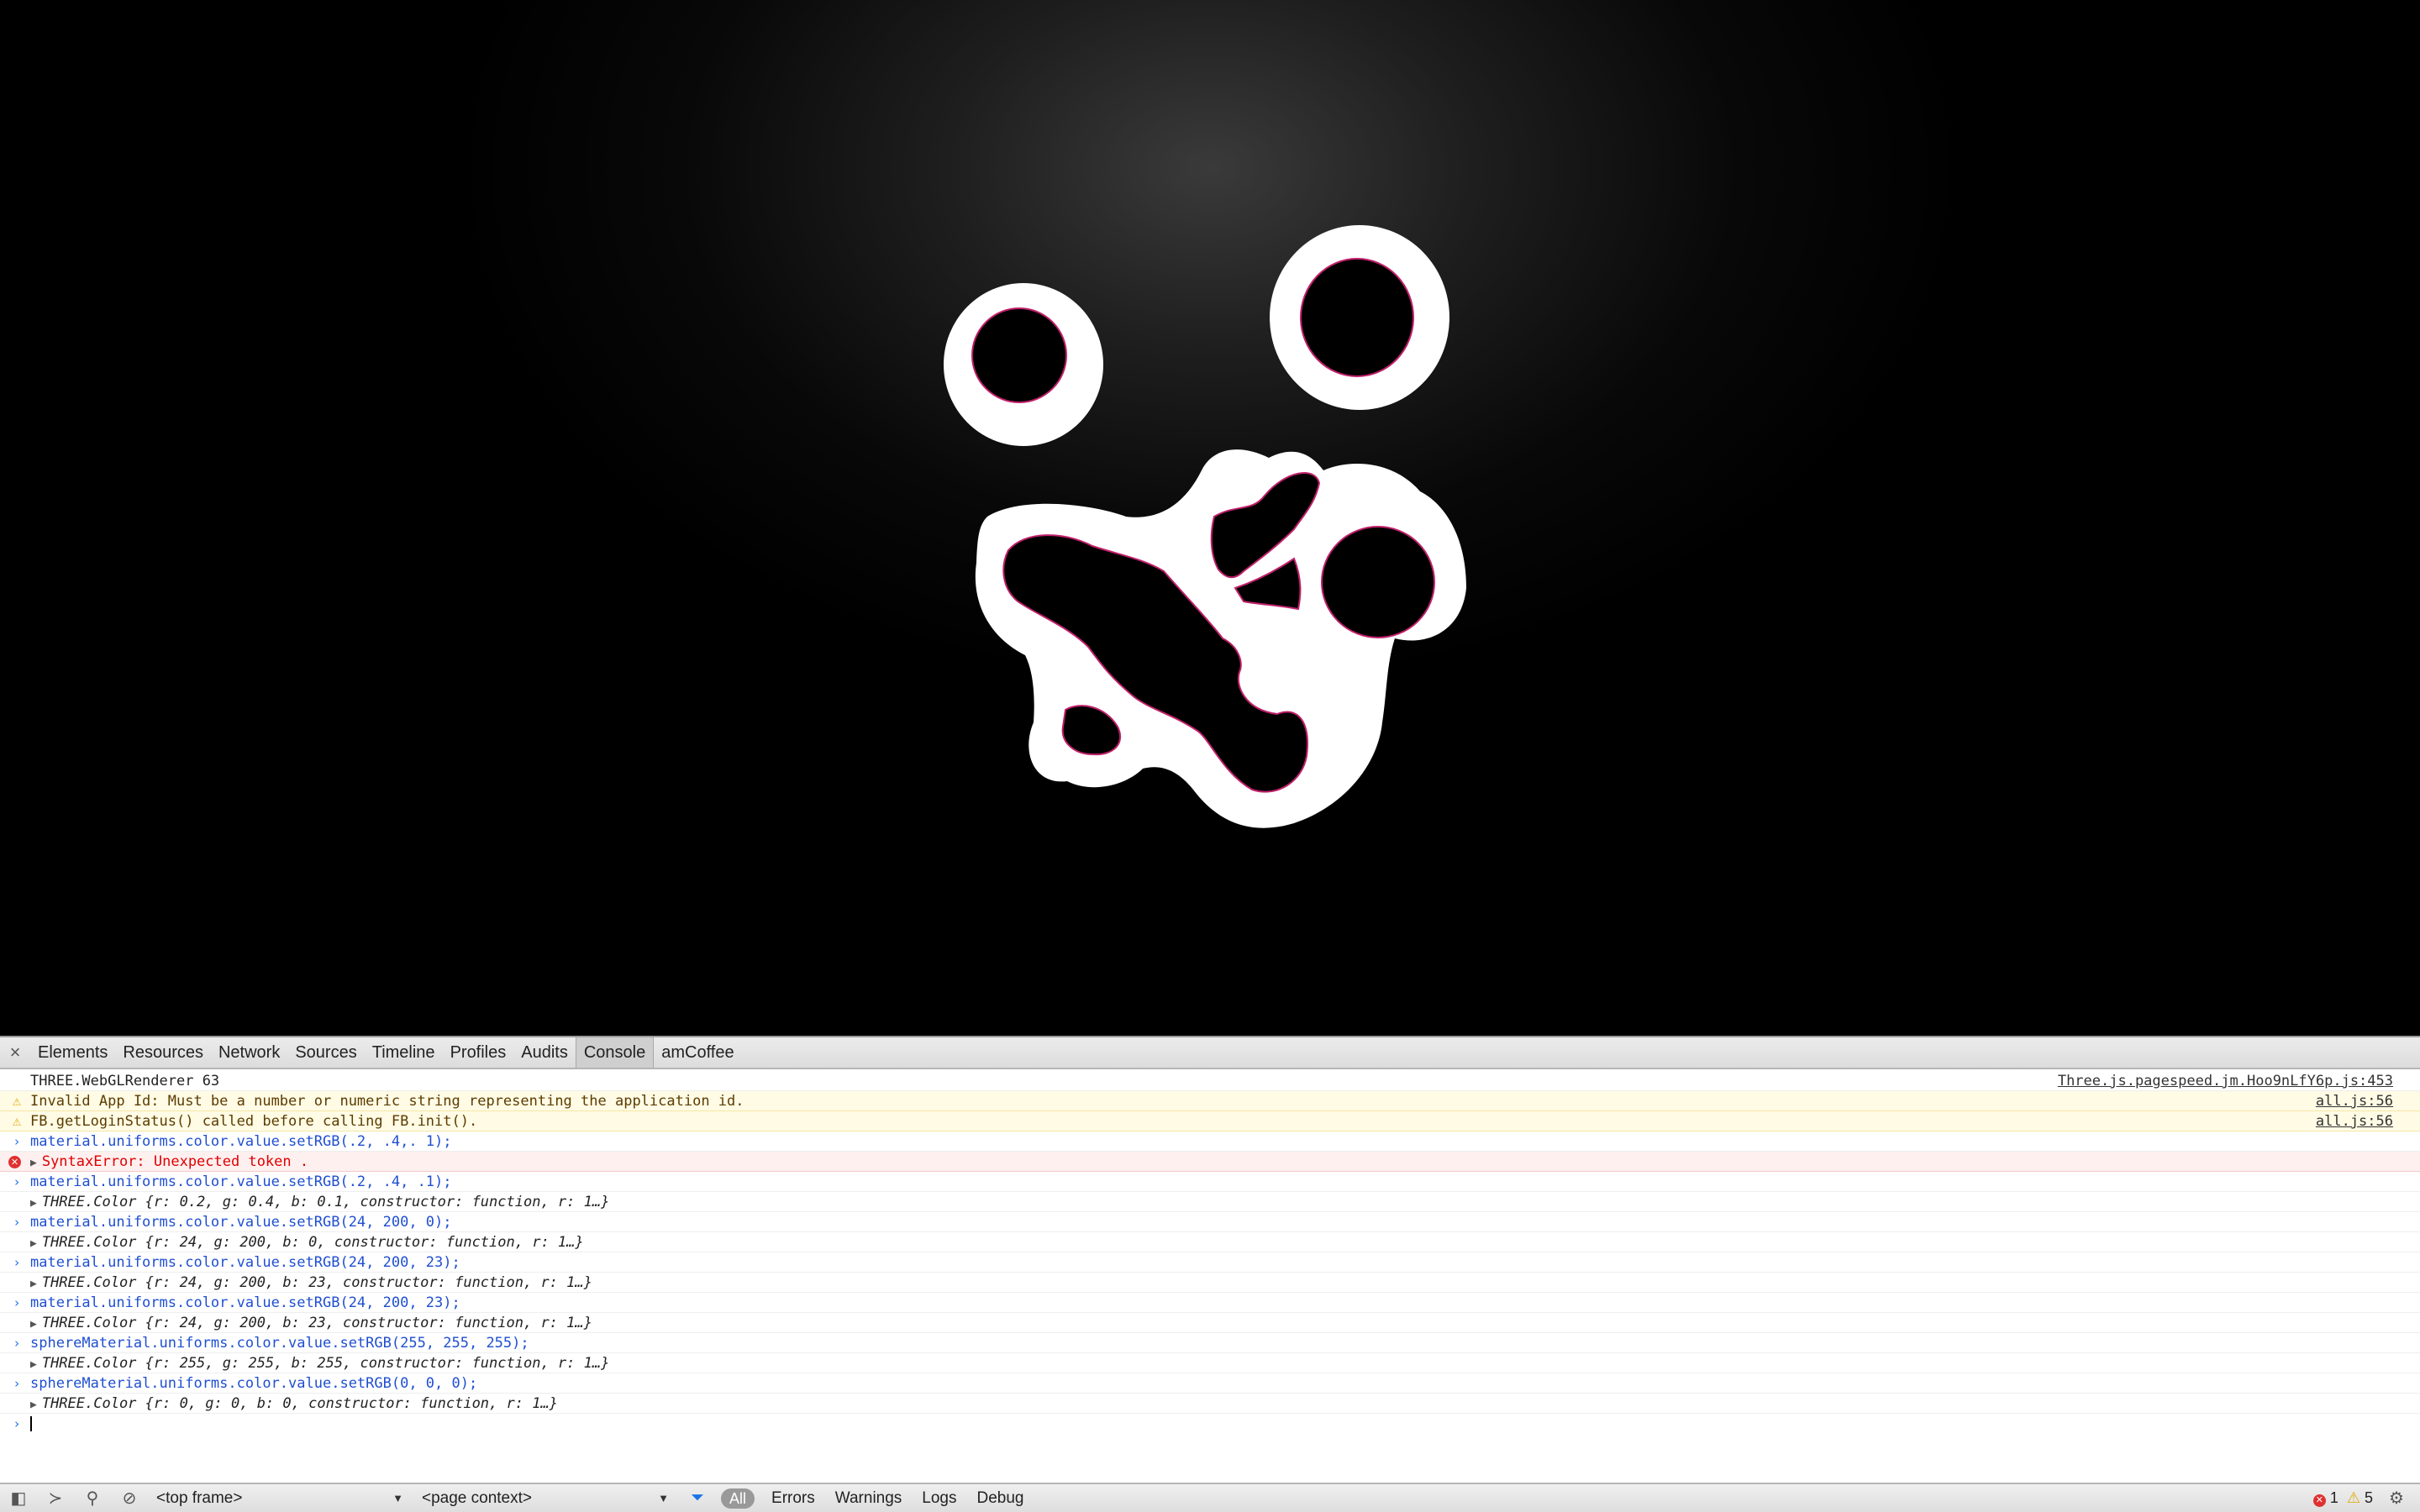  Describe the element at coordinates (15, 1052) in the screenshot. I see `close-icon: ×` at that location.